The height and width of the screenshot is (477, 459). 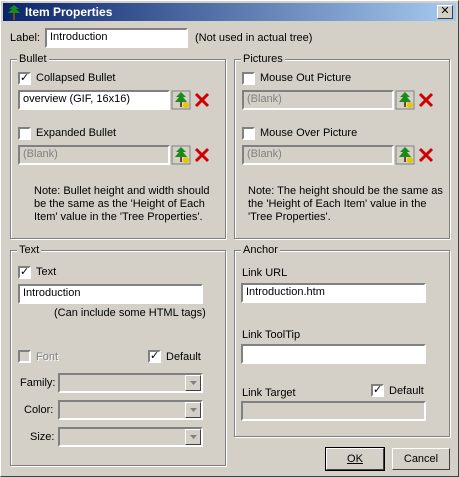 I want to click on mouse-out-picture-value: (Blank), so click(x=264, y=99).